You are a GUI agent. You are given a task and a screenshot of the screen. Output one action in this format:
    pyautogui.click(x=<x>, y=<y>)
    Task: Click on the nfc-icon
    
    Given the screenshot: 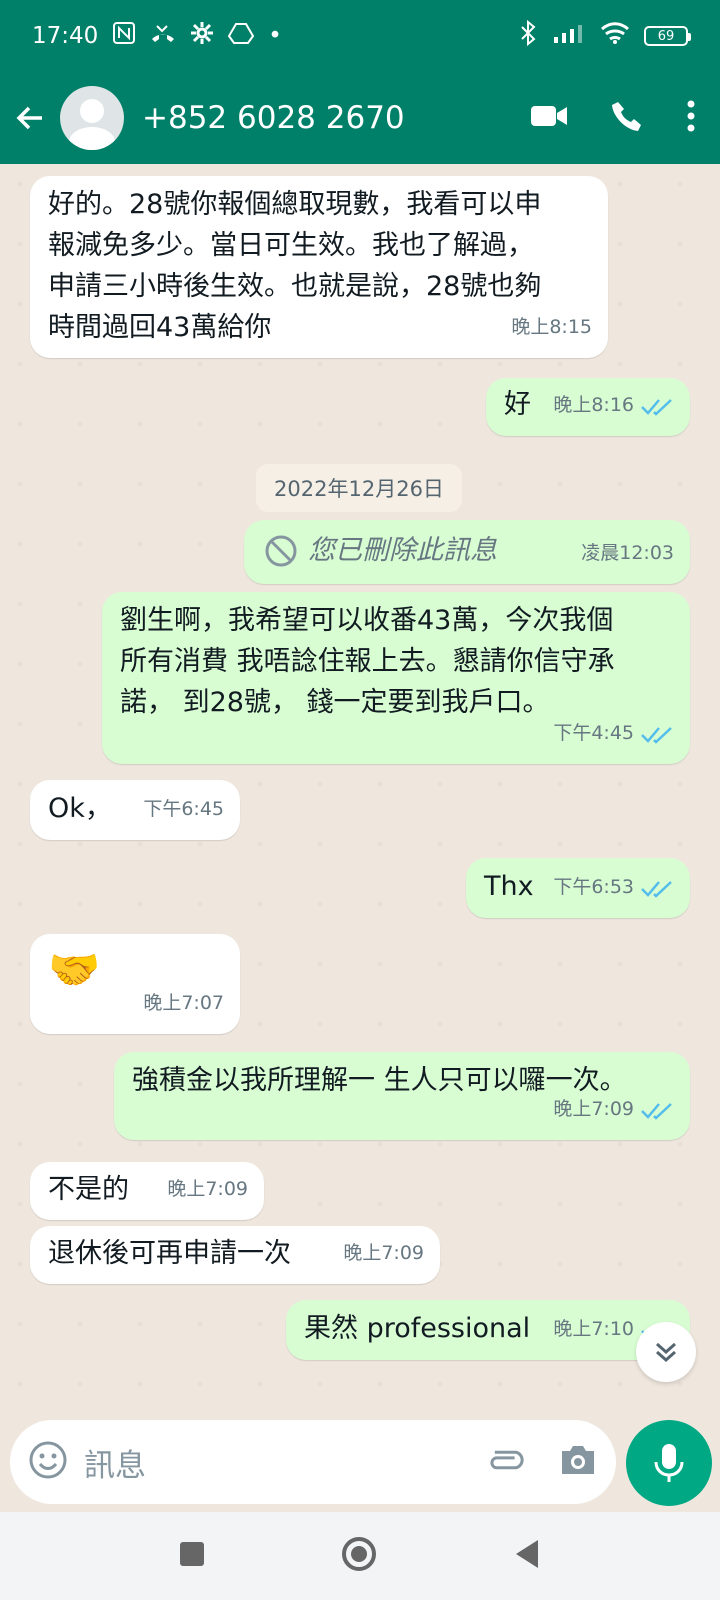 What is the action you would take?
    pyautogui.click(x=124, y=36)
    